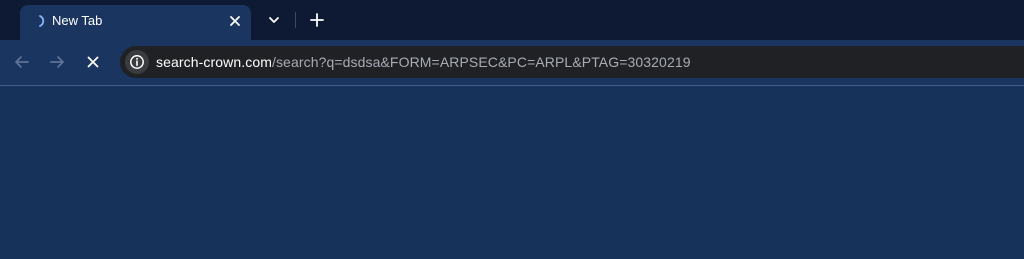  What do you see at coordinates (77, 20) in the screenshot?
I see `tab-title: New Tab` at bounding box center [77, 20].